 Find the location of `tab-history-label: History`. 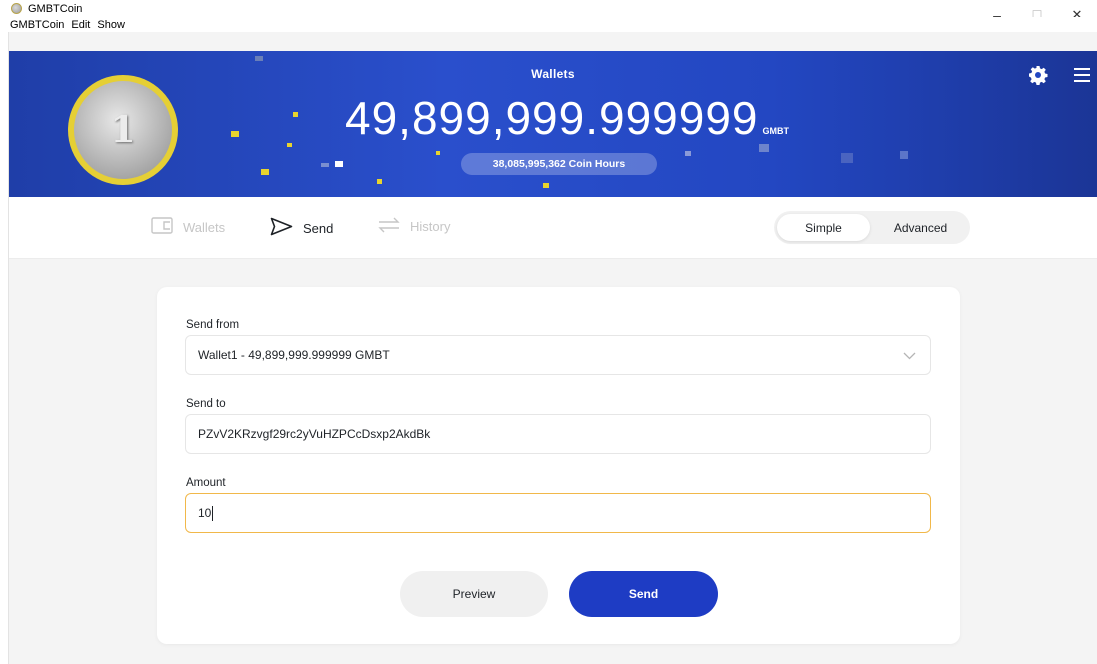

tab-history-label: History is located at coordinates (430, 226).